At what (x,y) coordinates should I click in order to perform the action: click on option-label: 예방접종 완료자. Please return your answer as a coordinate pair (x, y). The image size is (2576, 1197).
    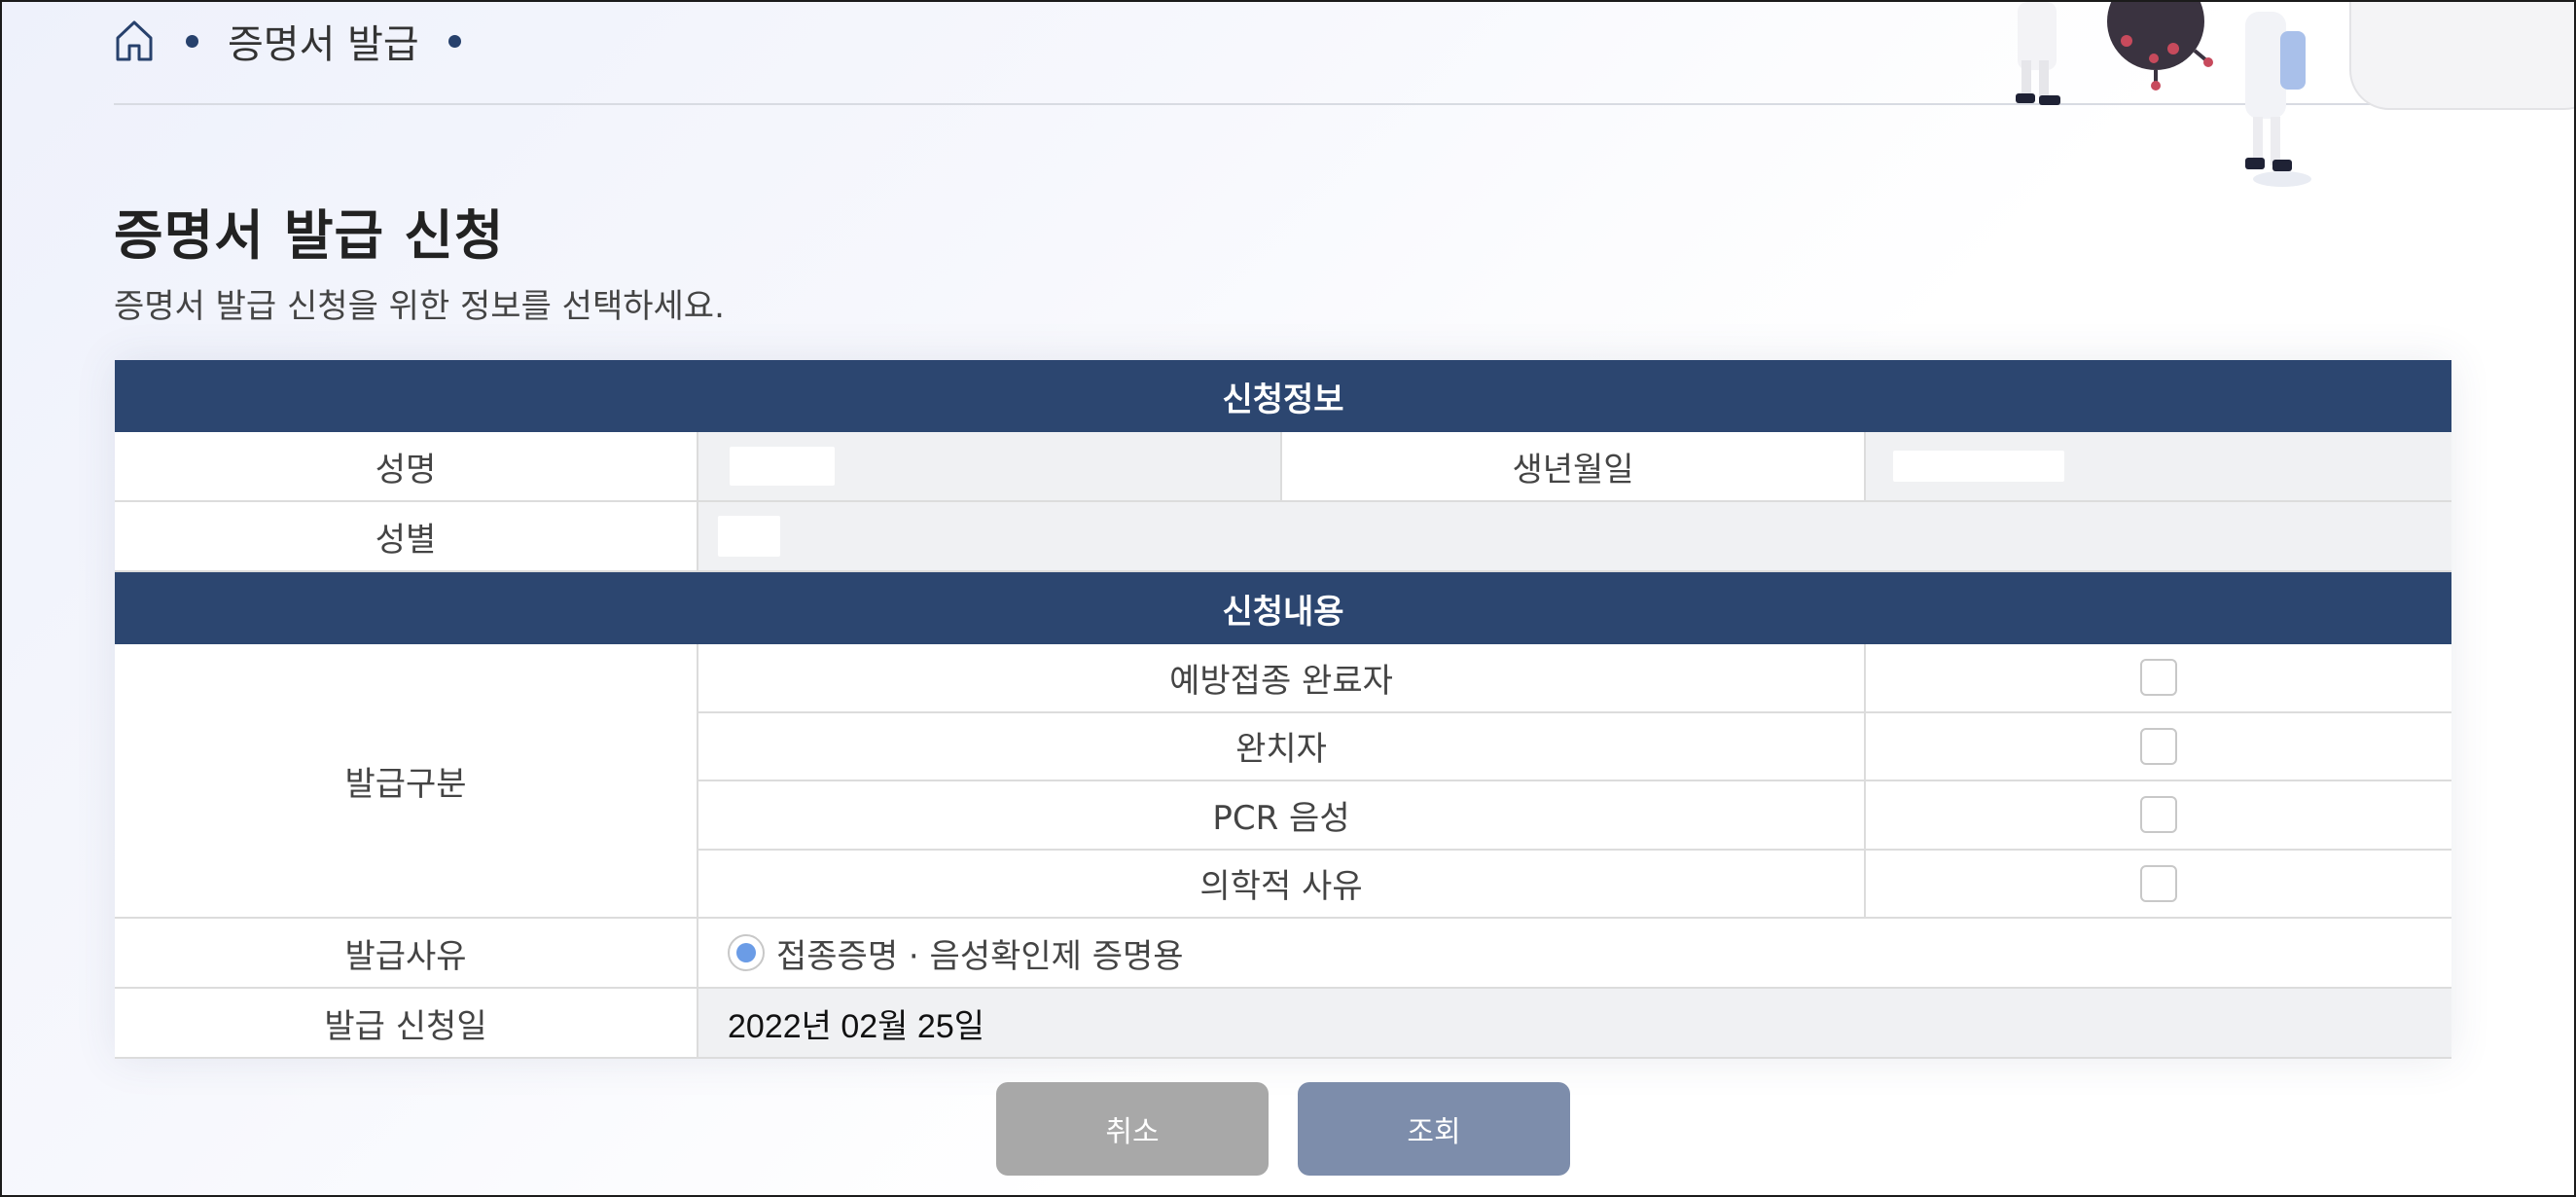
    Looking at the image, I should click on (1282, 677).